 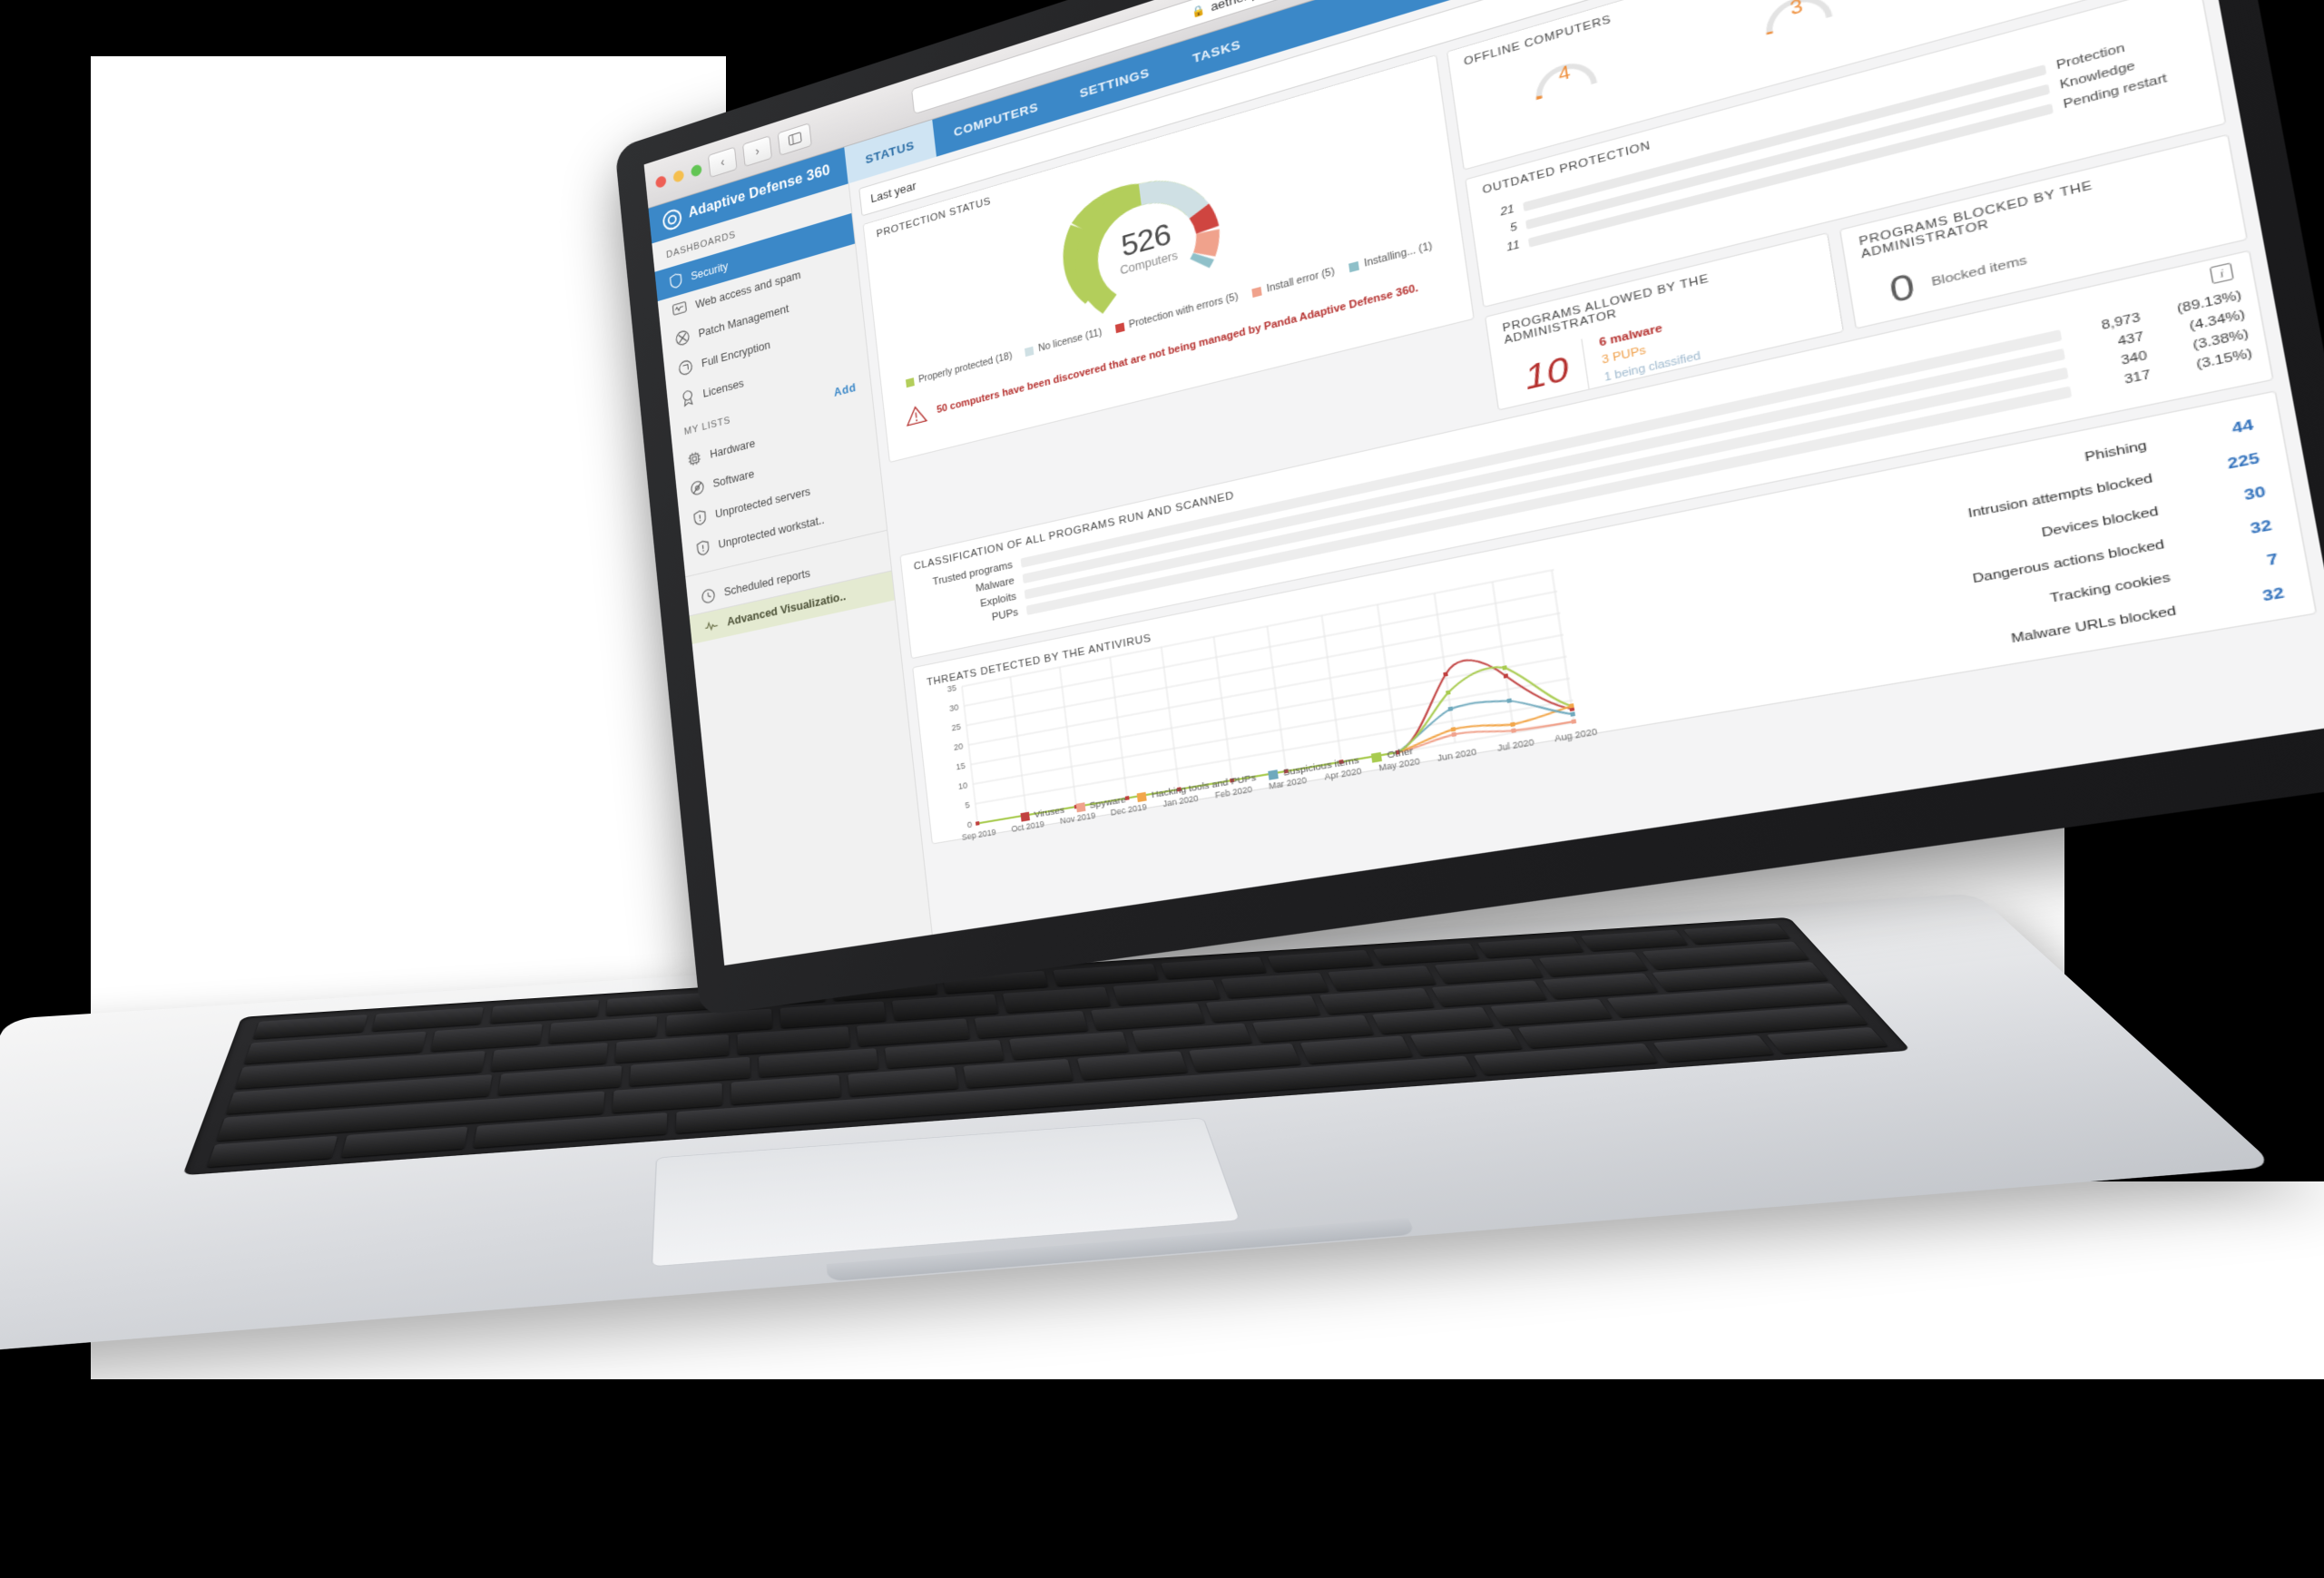 I want to click on outdated-value: 11, so click(x=1513, y=247).